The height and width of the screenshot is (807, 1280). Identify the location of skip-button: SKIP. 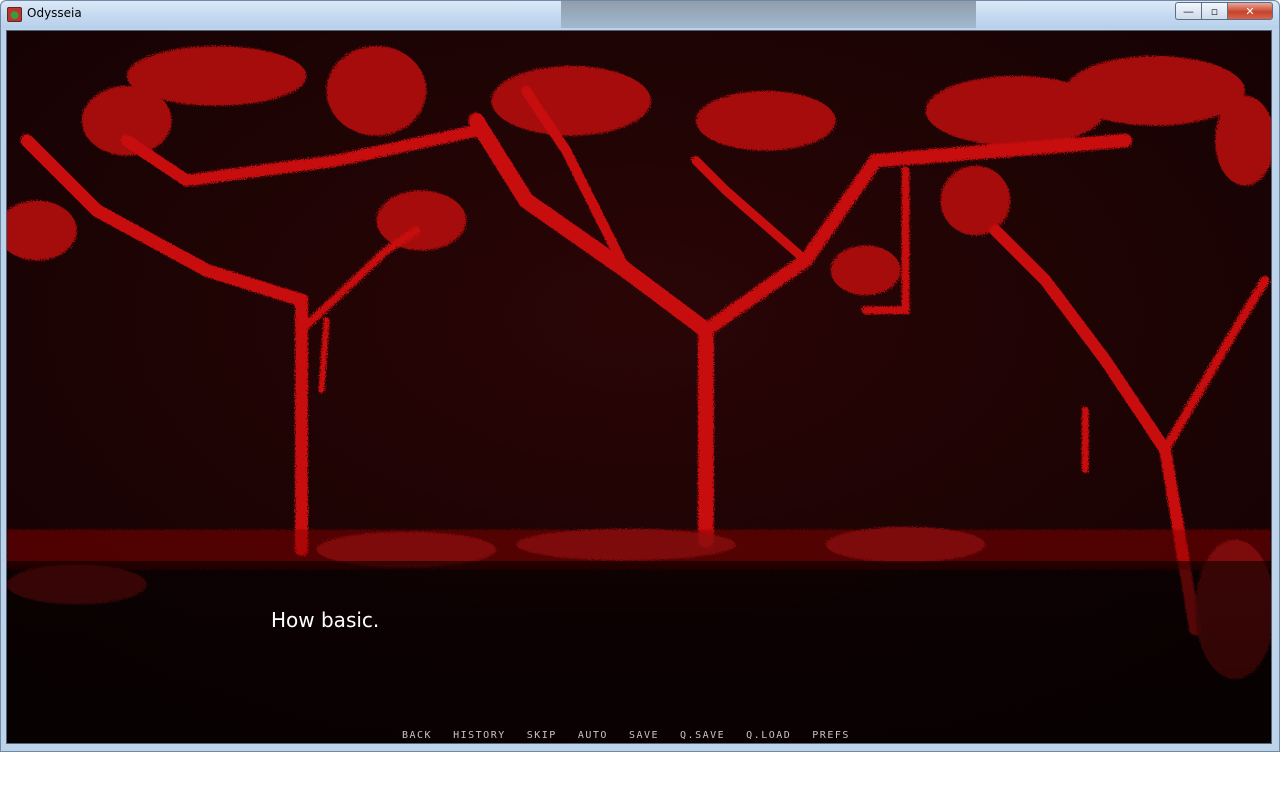
(542, 735).